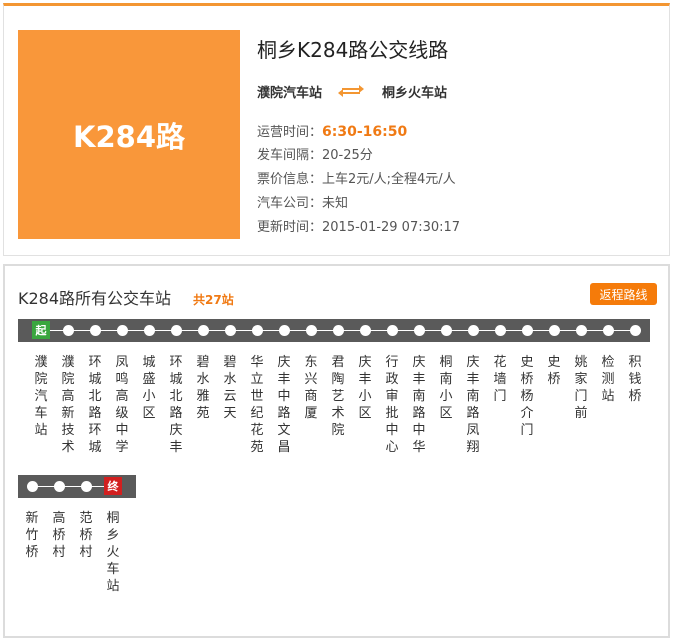 This screenshot has width=673, height=641. What do you see at coordinates (315, 155) in the screenshot?
I see `departure-interval: 发车间隔：20-25分` at bounding box center [315, 155].